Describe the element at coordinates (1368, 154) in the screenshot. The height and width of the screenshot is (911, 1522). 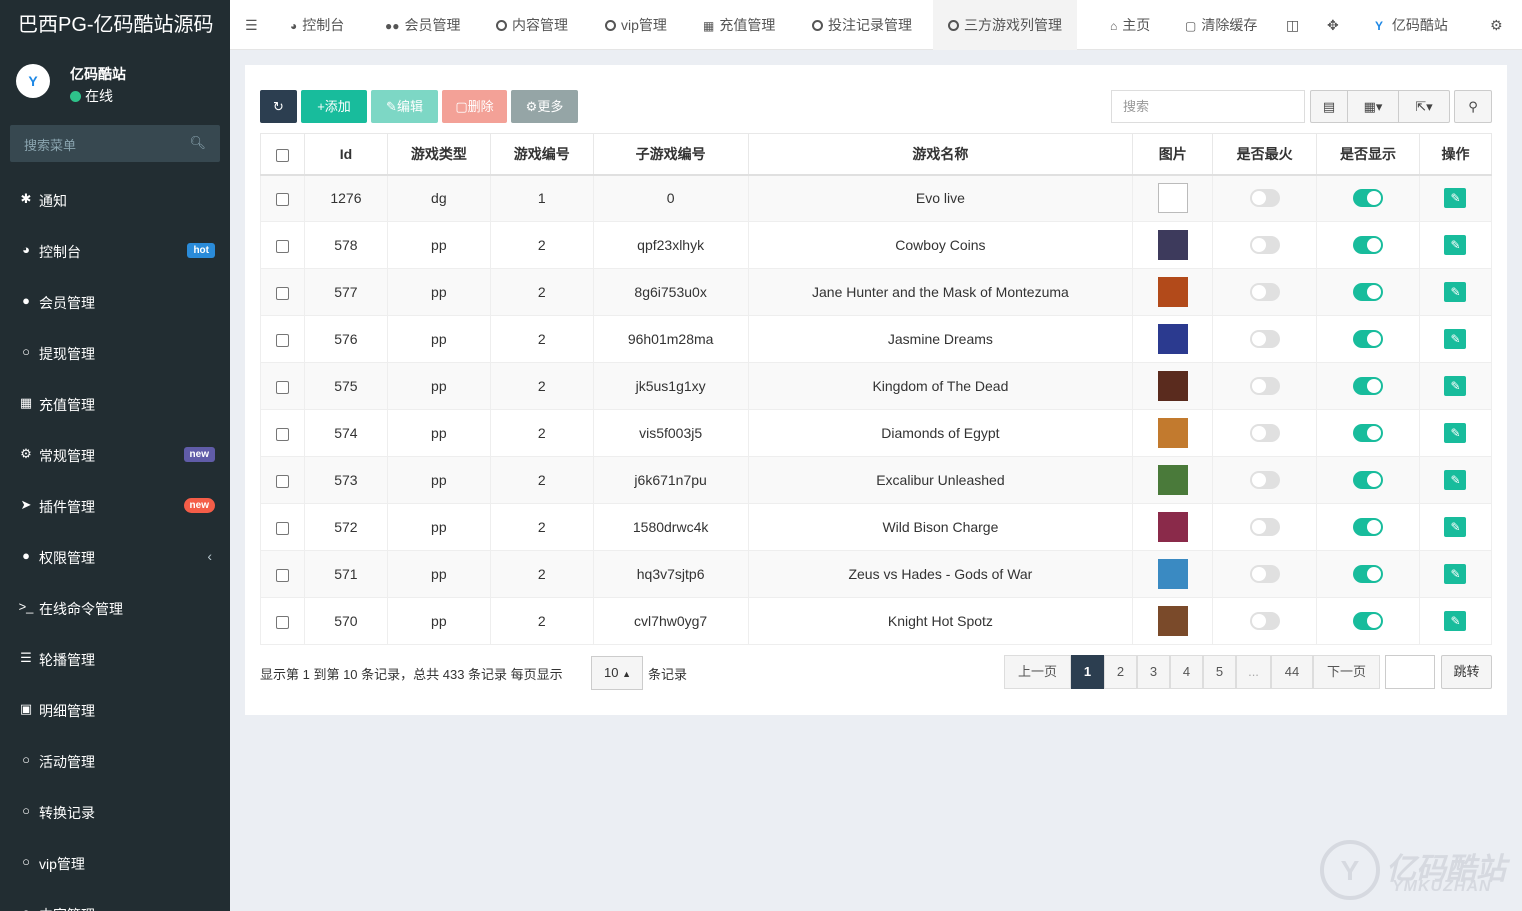
I see `column-header: 是否显示` at that location.